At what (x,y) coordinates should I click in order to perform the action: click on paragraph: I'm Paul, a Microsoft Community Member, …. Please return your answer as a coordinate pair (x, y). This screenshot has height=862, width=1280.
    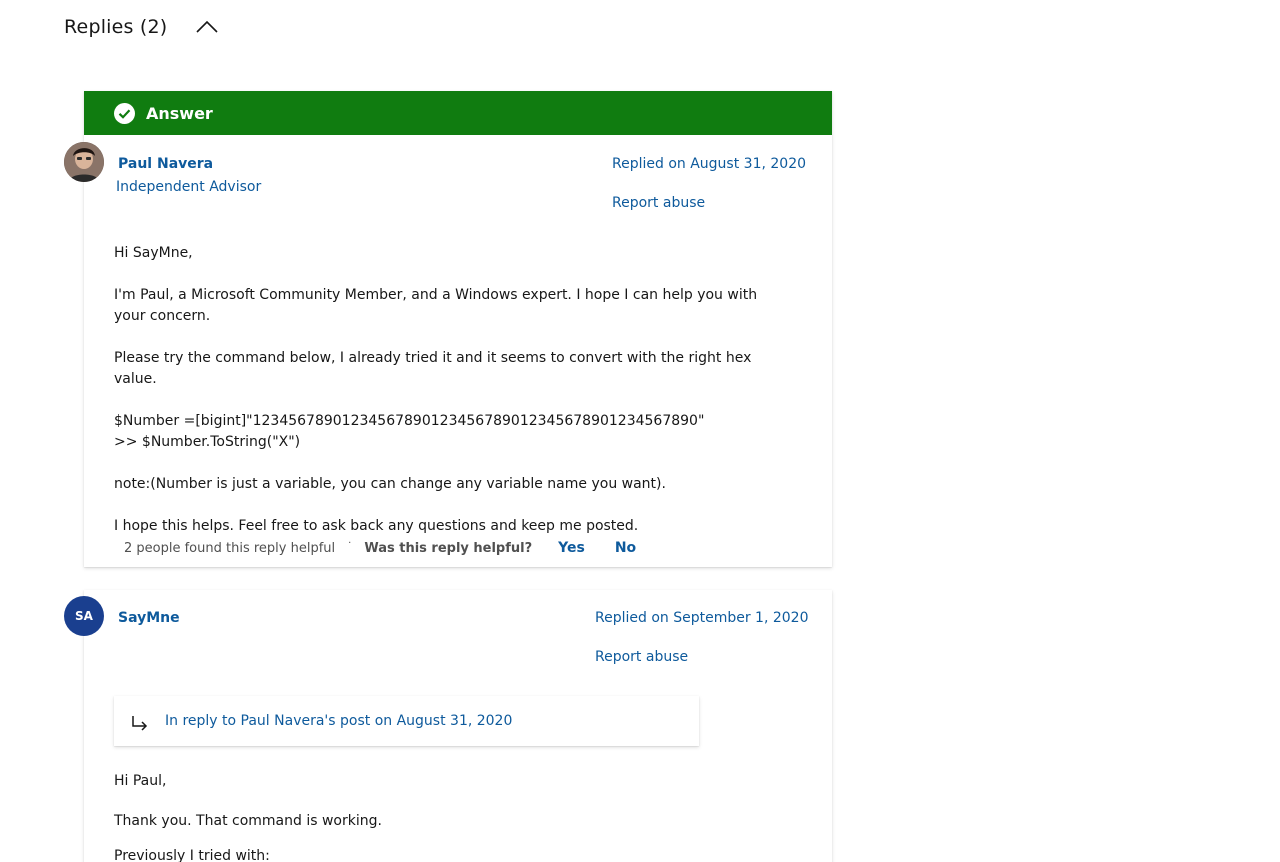
    Looking at the image, I should click on (436, 305).